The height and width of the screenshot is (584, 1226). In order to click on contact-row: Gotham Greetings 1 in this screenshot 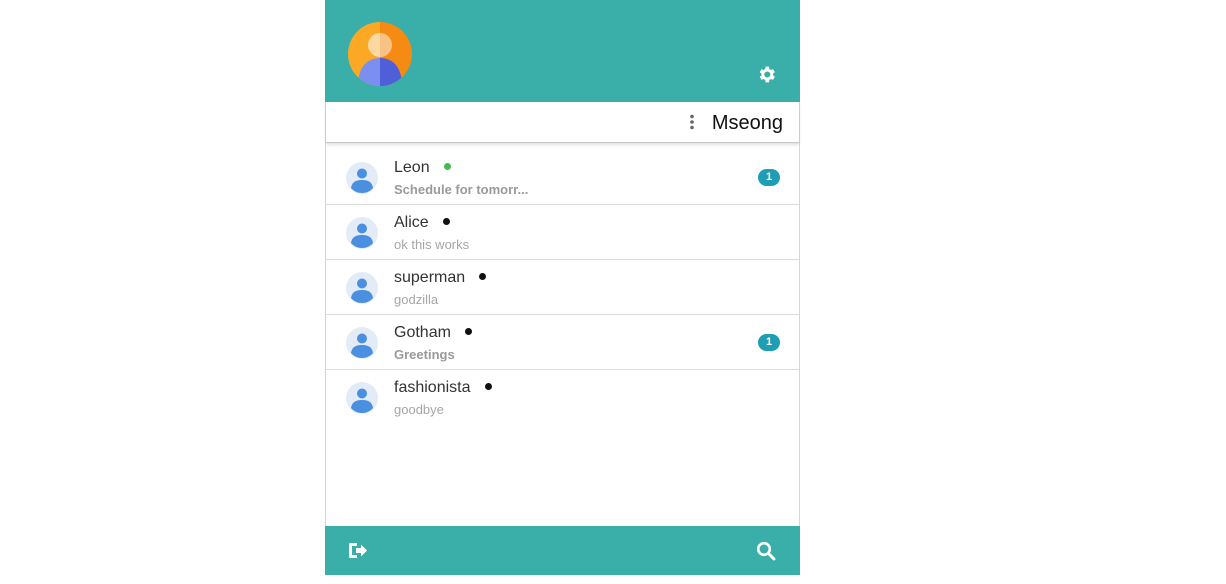, I will do `click(562, 342)`.